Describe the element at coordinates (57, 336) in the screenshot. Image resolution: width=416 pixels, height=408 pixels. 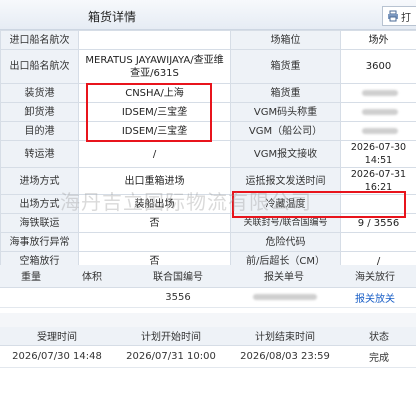
I see `column-header: 受理时间` at that location.